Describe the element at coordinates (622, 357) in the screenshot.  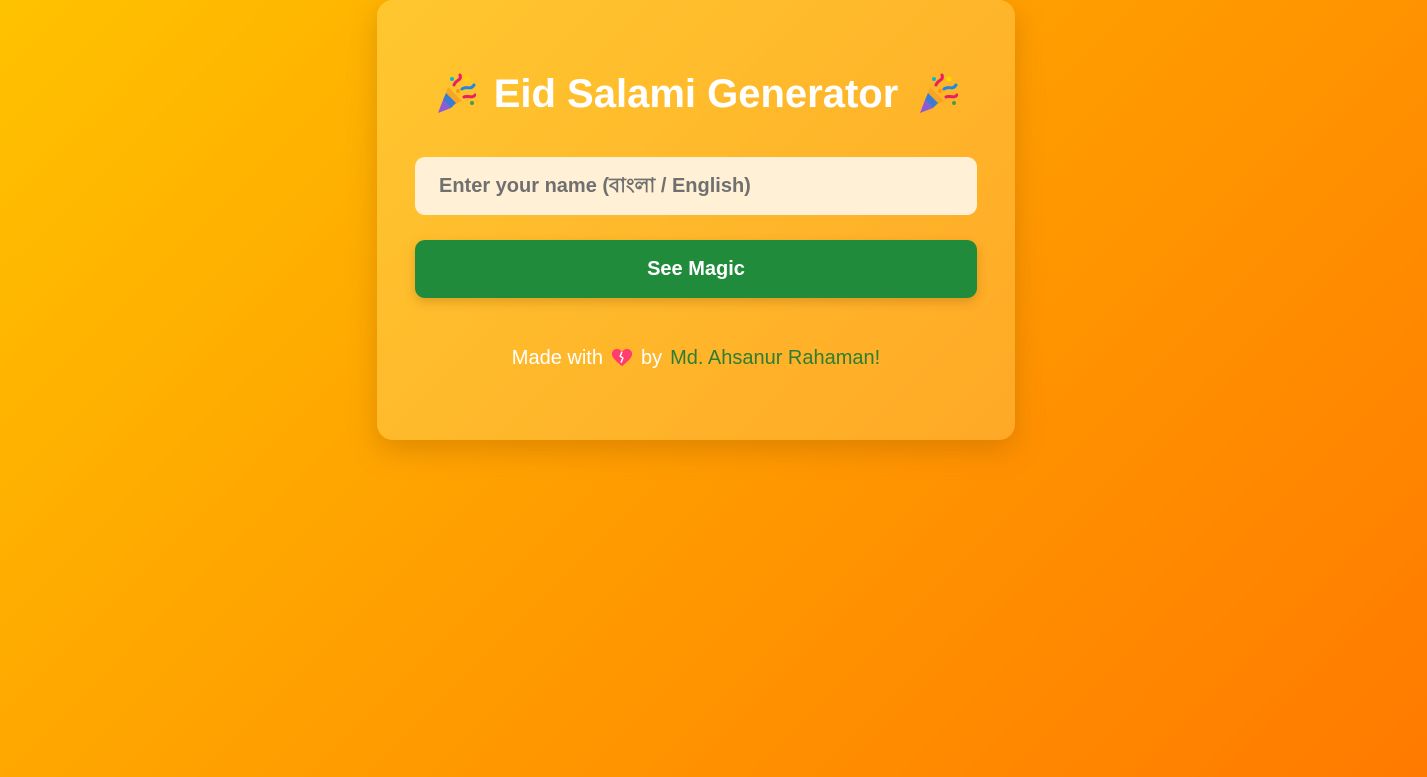
I see `heart-icon` at that location.